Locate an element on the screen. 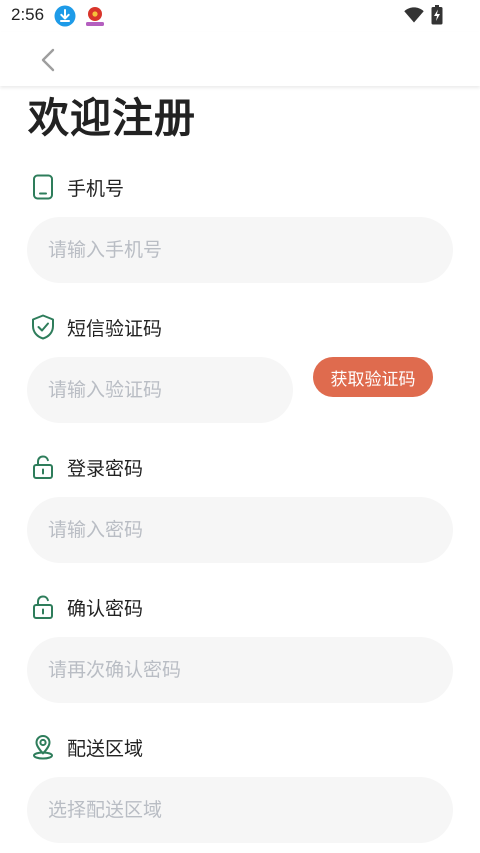 The image size is (480, 853). sms-code-input-box is located at coordinates (160, 390).